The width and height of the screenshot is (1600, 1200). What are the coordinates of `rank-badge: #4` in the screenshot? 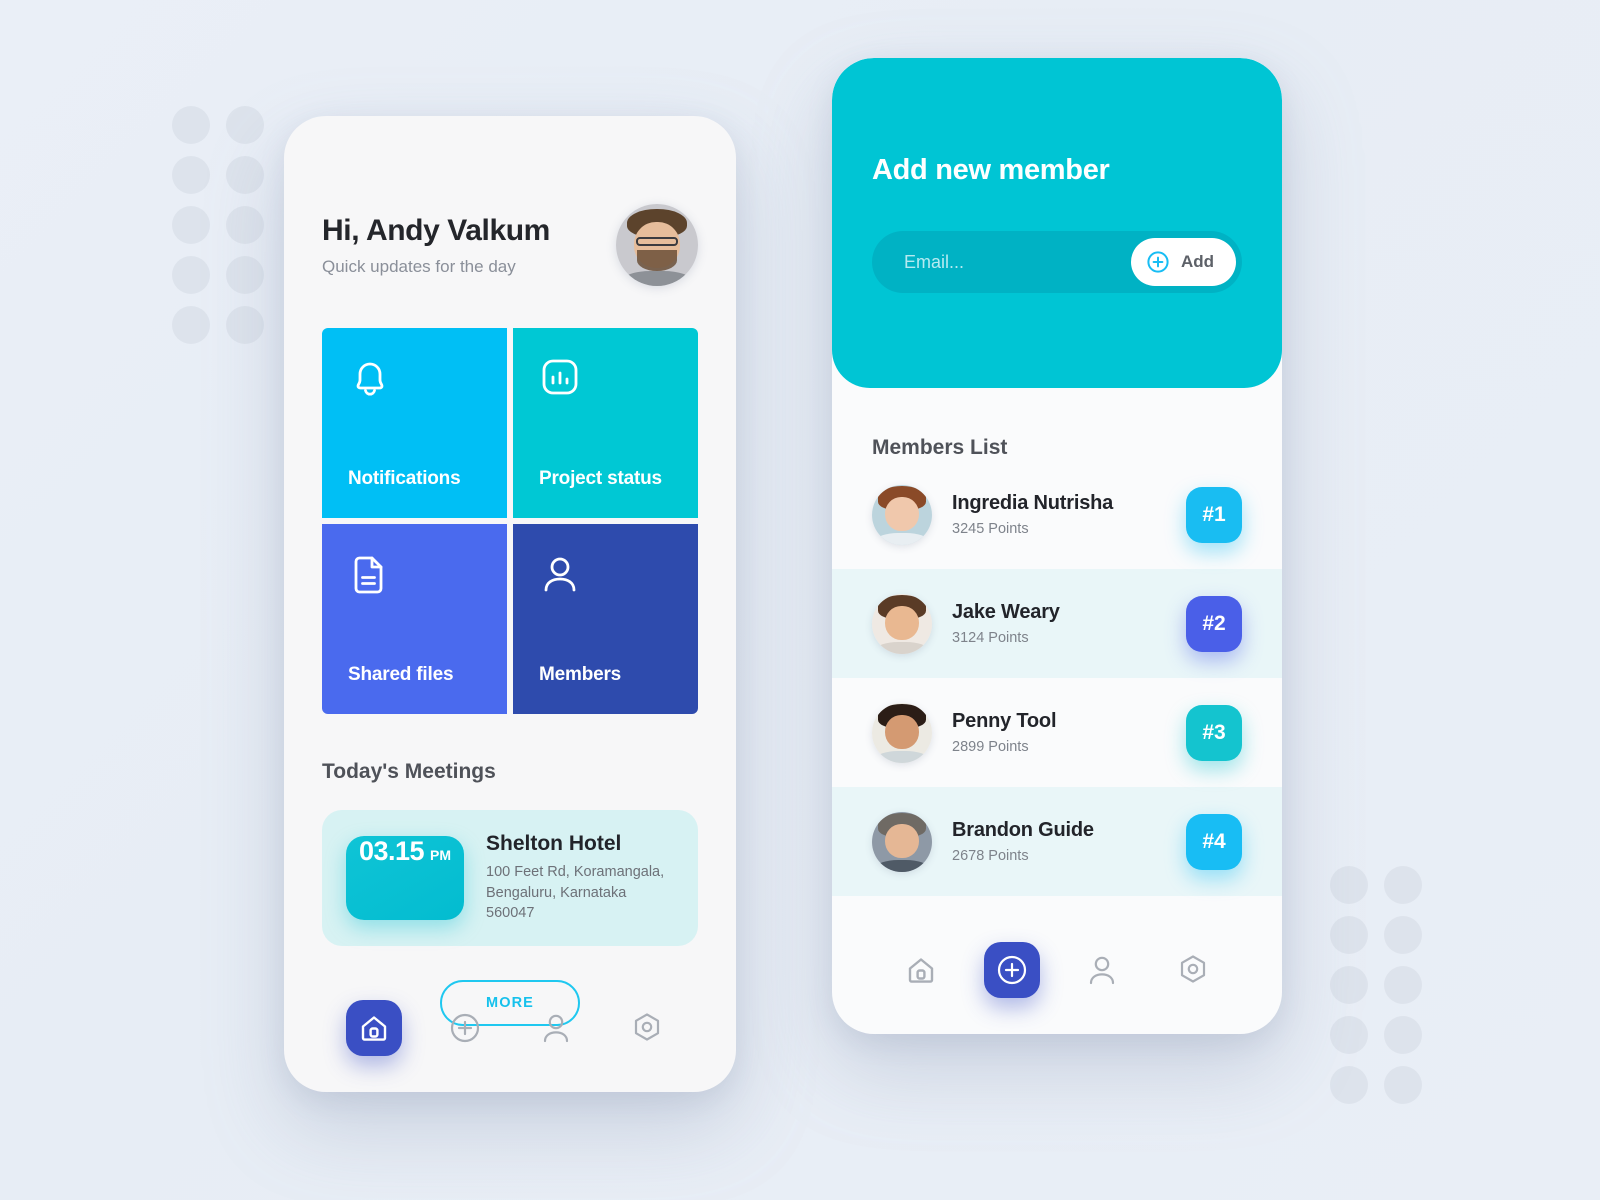 It's located at (1214, 841).